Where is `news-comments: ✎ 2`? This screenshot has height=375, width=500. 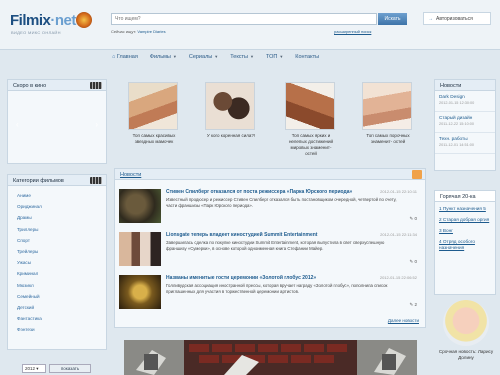
news-comments: ✎ 2 is located at coordinates (413, 305).